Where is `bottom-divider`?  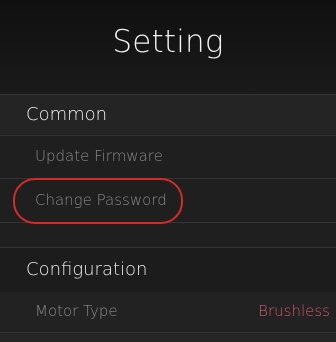
bottom-divider is located at coordinates (168, 337).